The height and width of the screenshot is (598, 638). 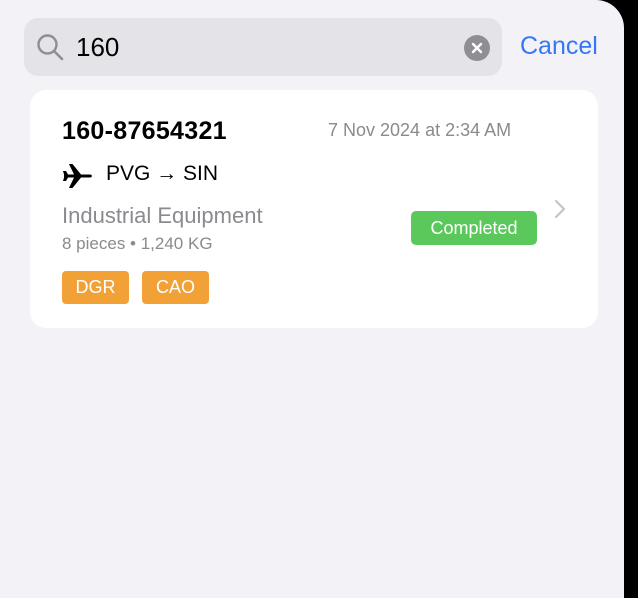 I want to click on tag-dgr: DGR, so click(x=95, y=287).